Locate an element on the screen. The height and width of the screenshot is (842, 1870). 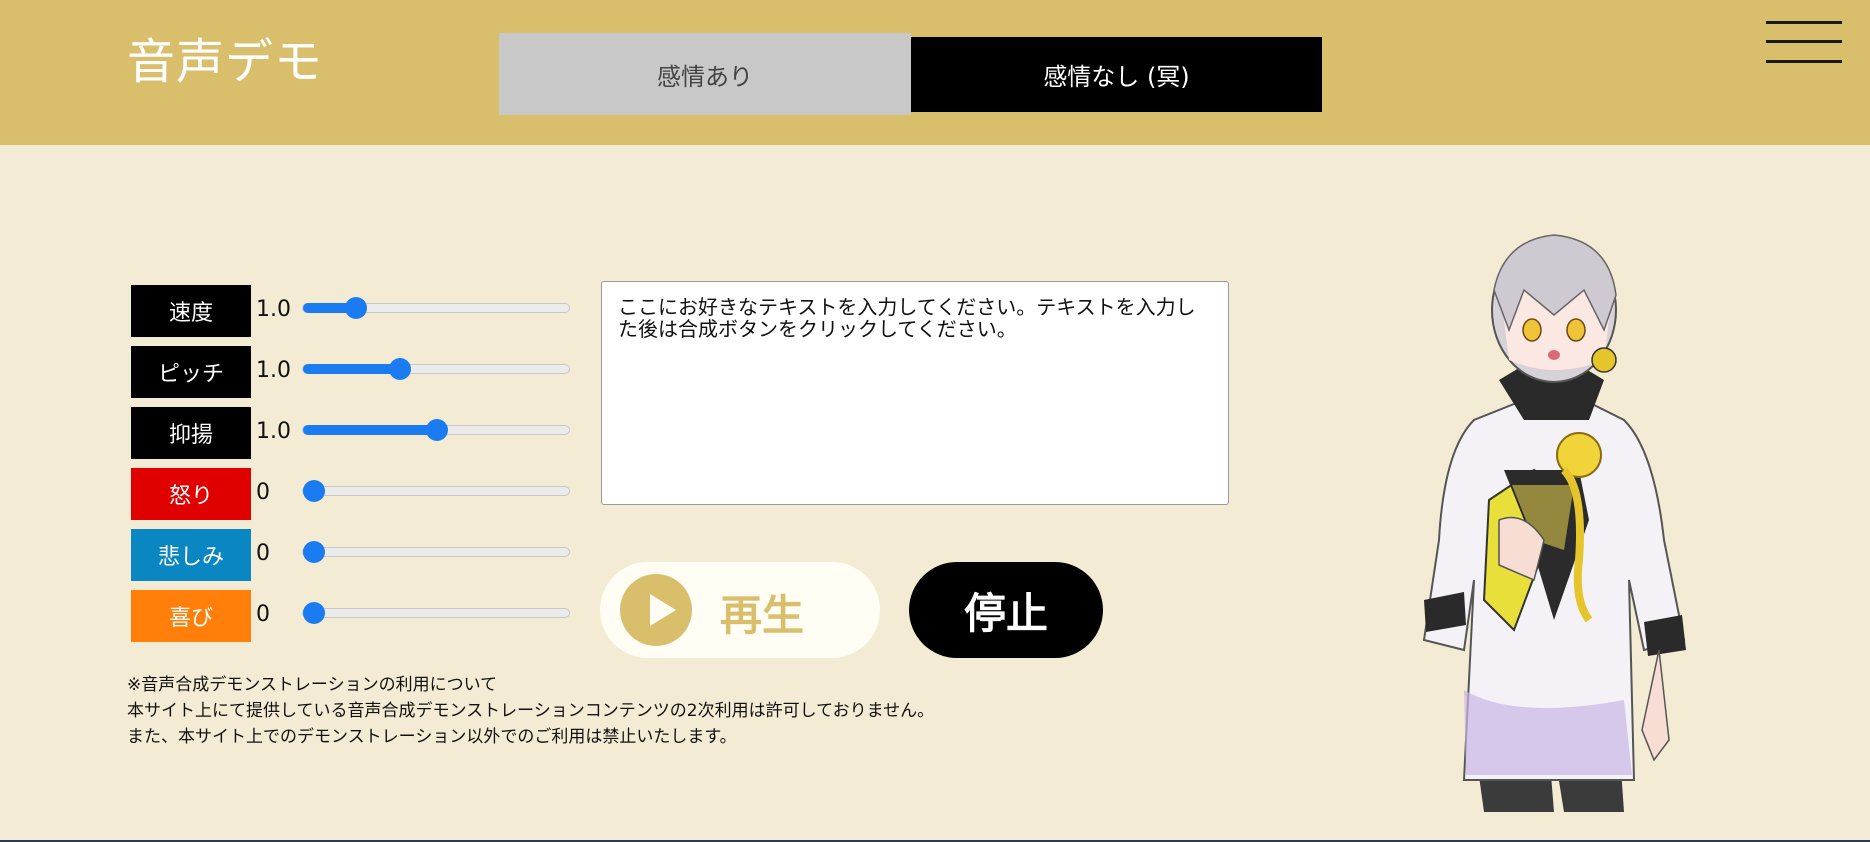
slider-row-joy: 喜び 0 is located at coordinates (351, 616).